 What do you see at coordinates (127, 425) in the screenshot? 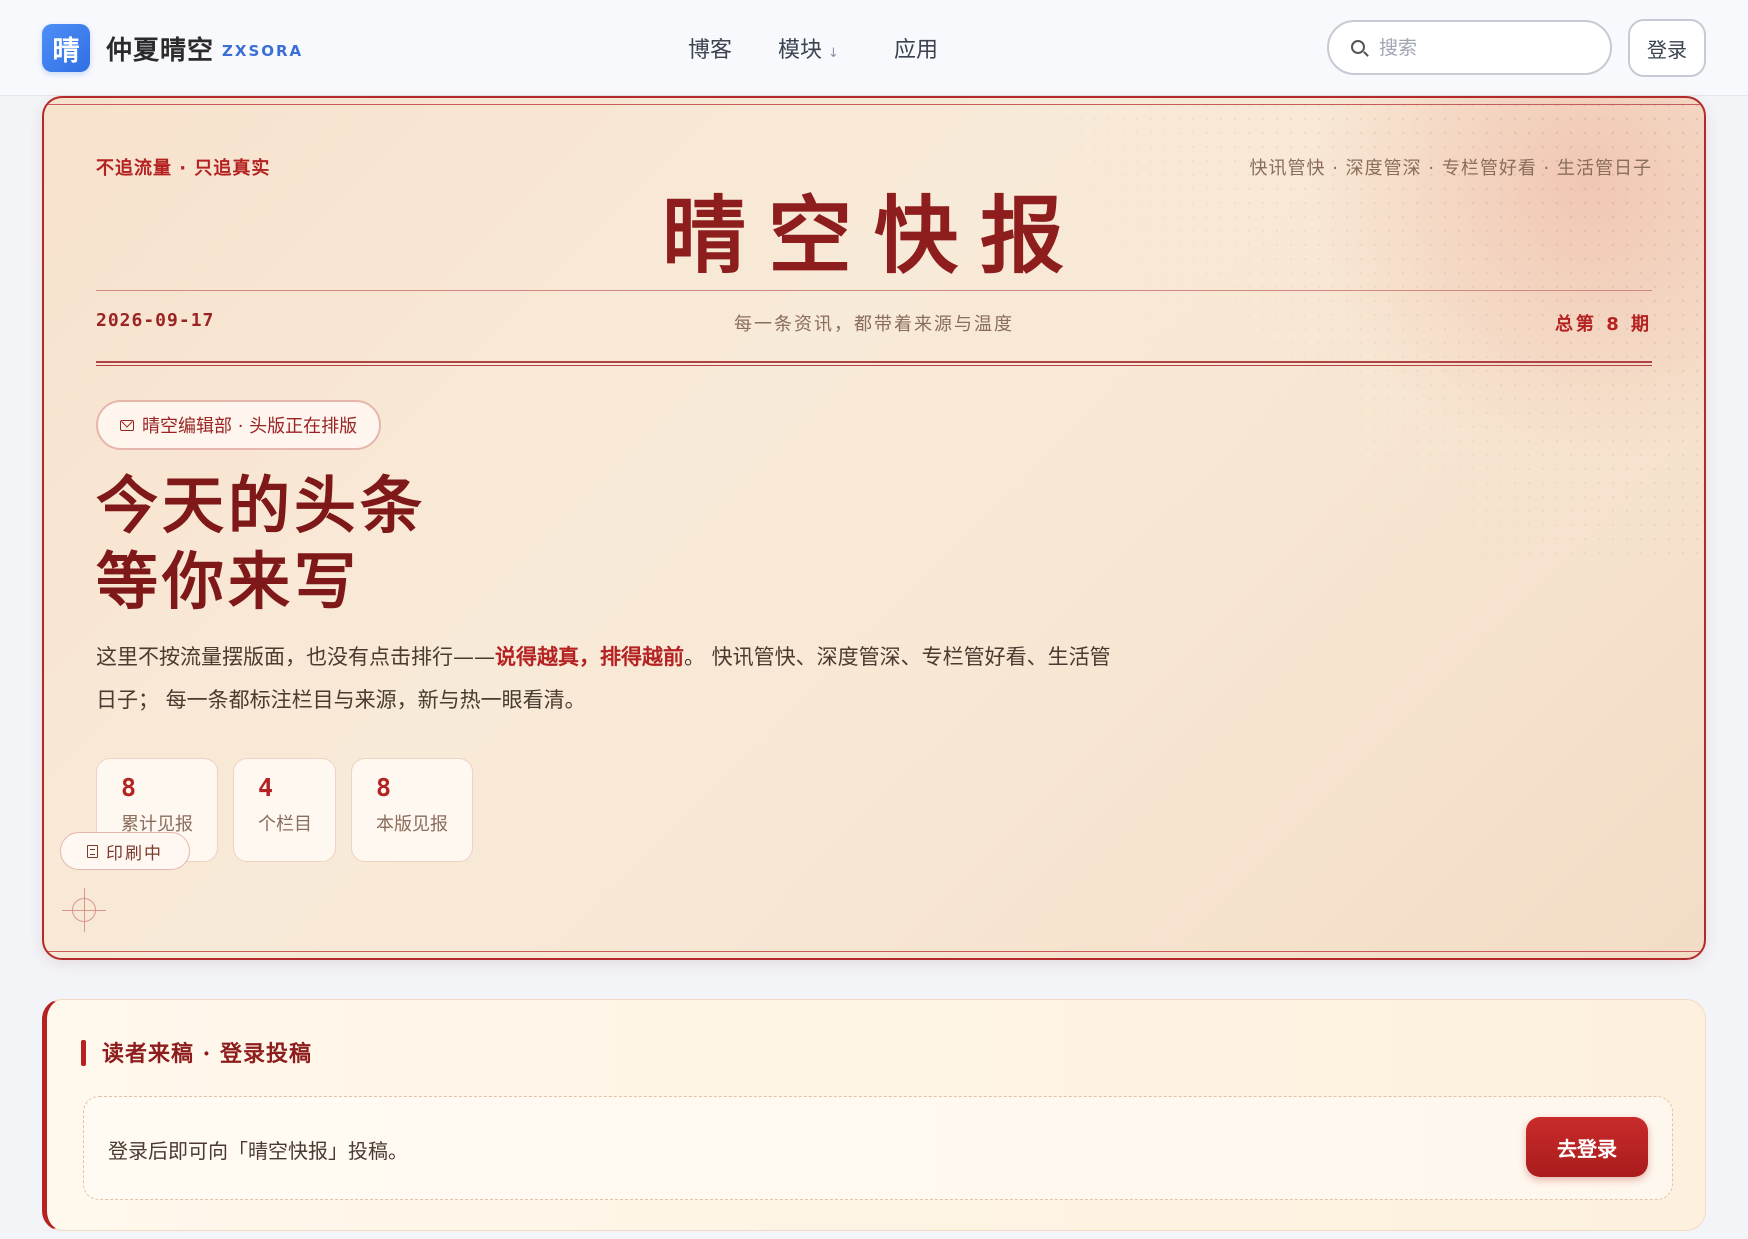
I see `mail-icon` at bounding box center [127, 425].